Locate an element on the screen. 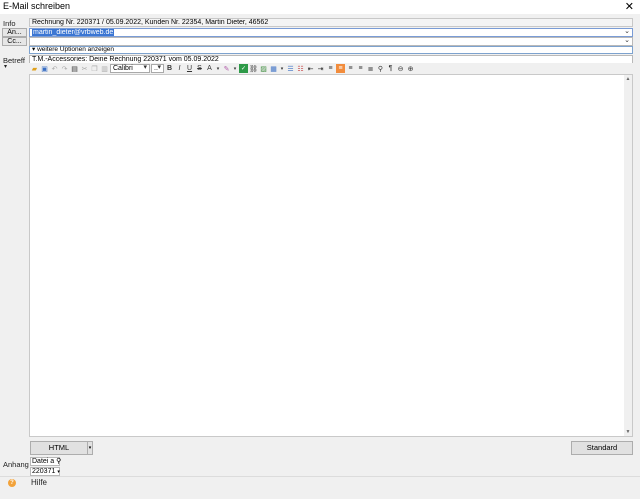 The image size is (640, 499). font-name-select: Calibri ▾ is located at coordinates (130, 68).